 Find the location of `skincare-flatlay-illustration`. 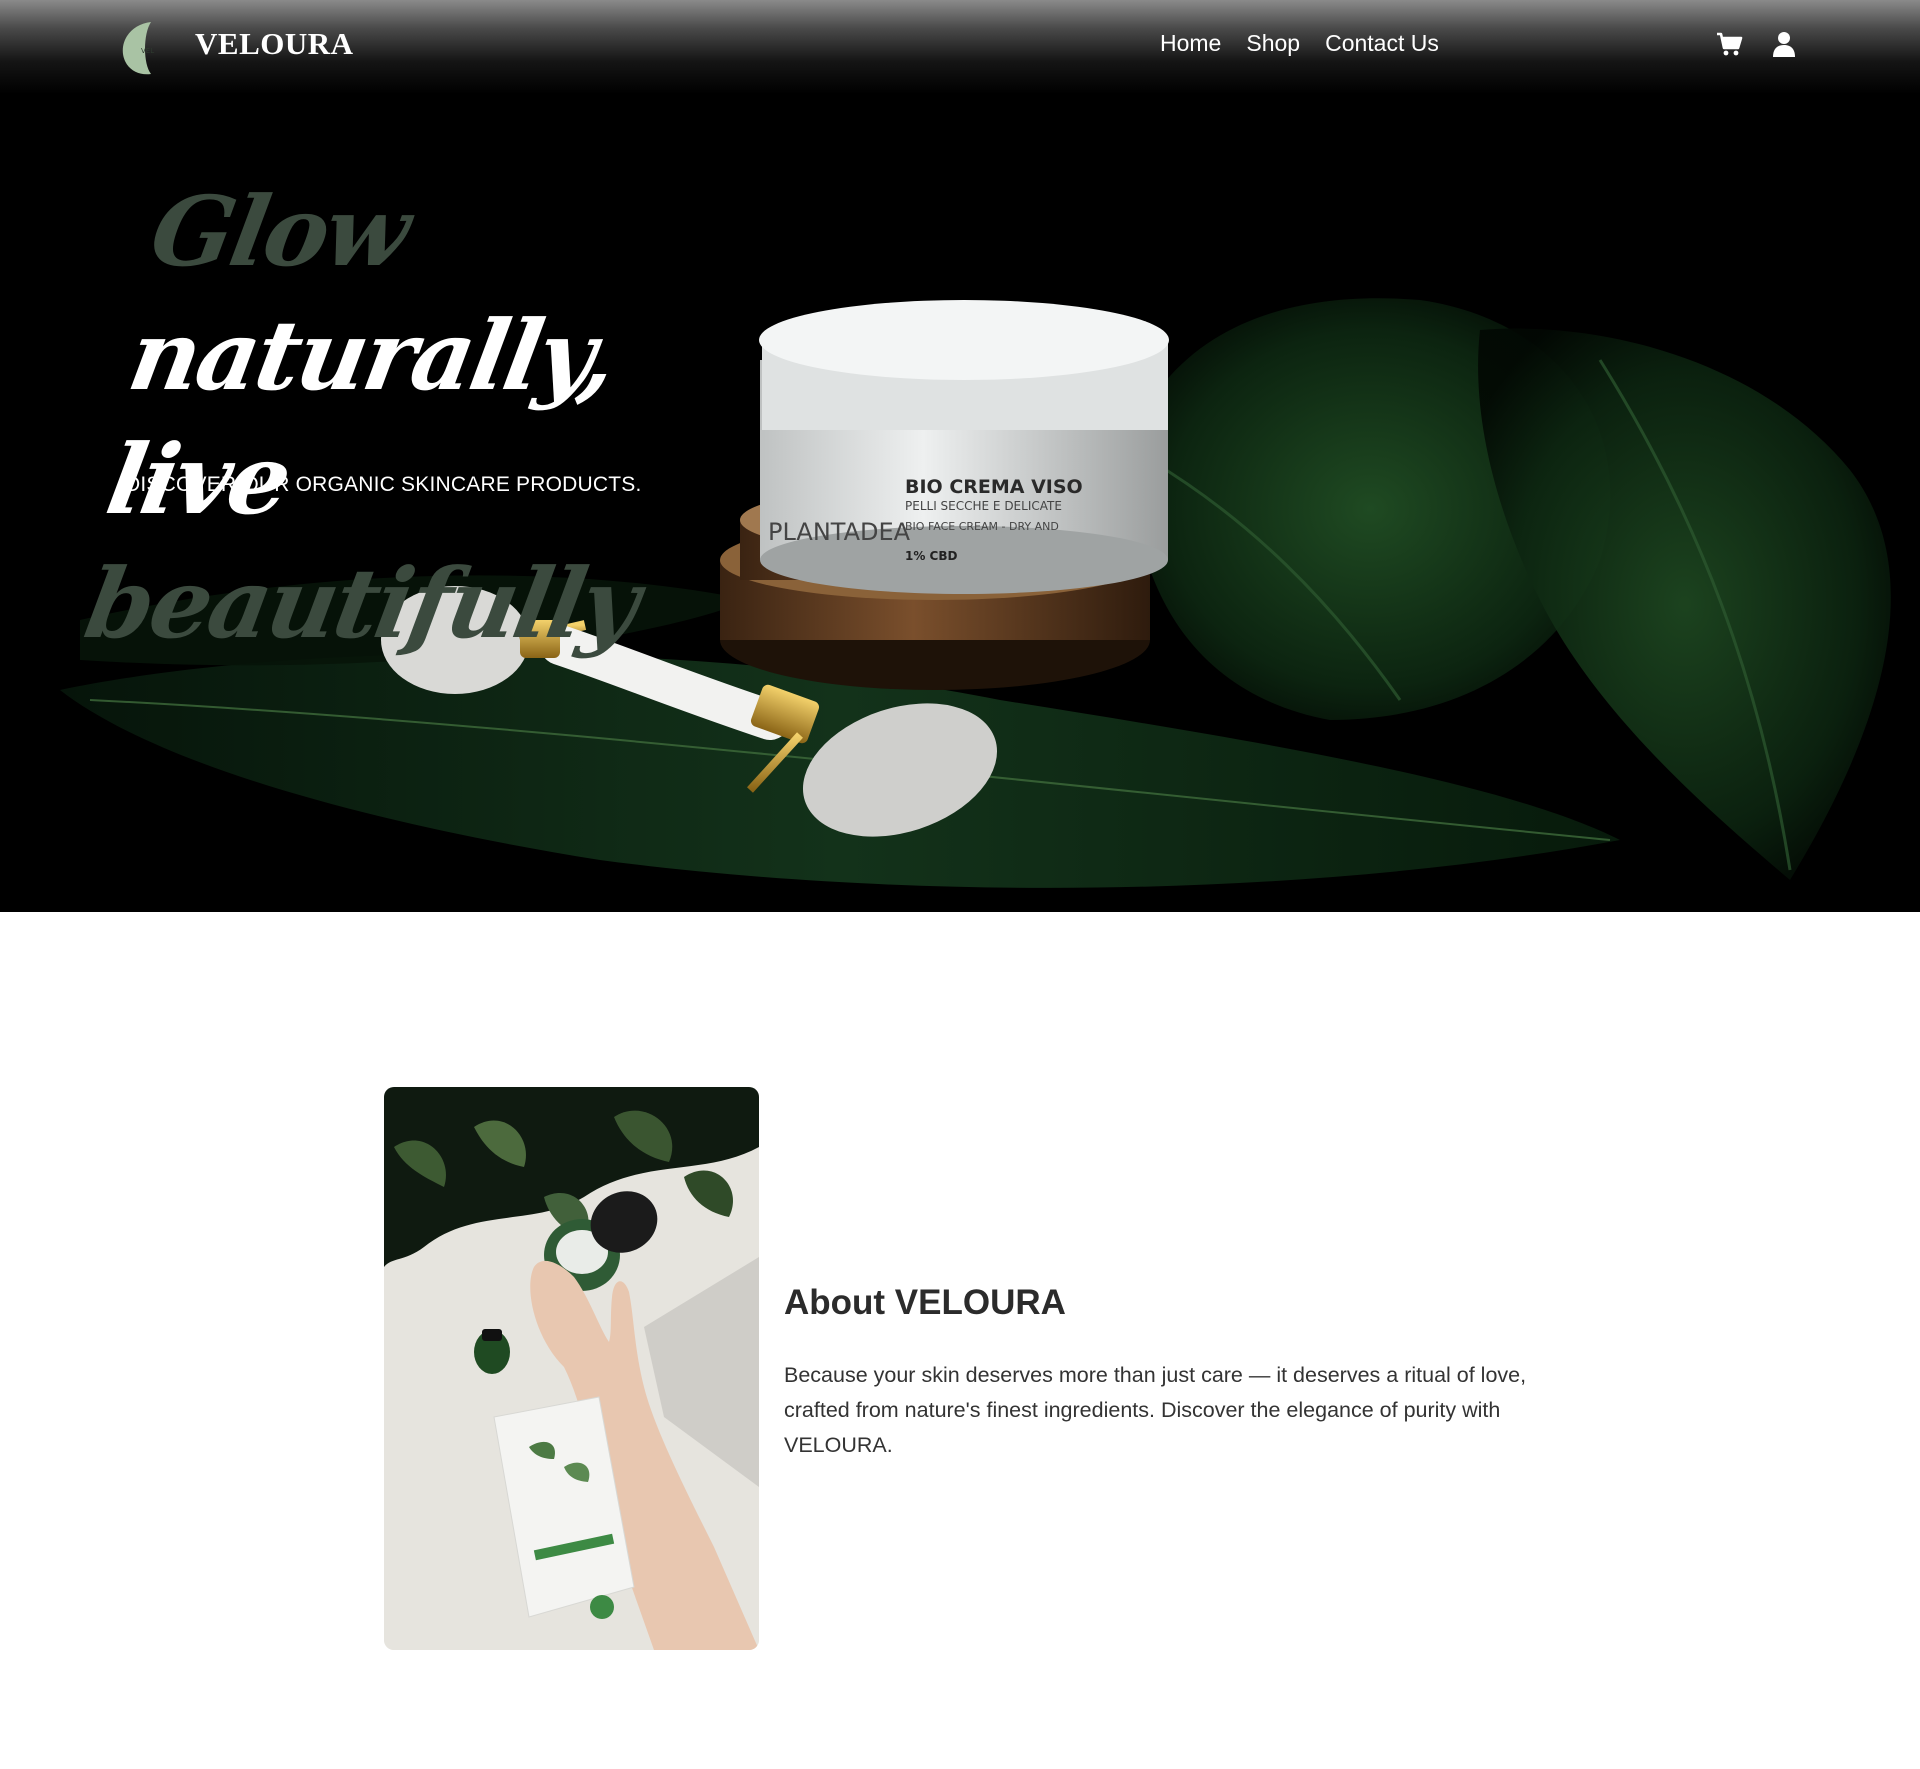

skincare-flatlay-illustration is located at coordinates (571, 1368).